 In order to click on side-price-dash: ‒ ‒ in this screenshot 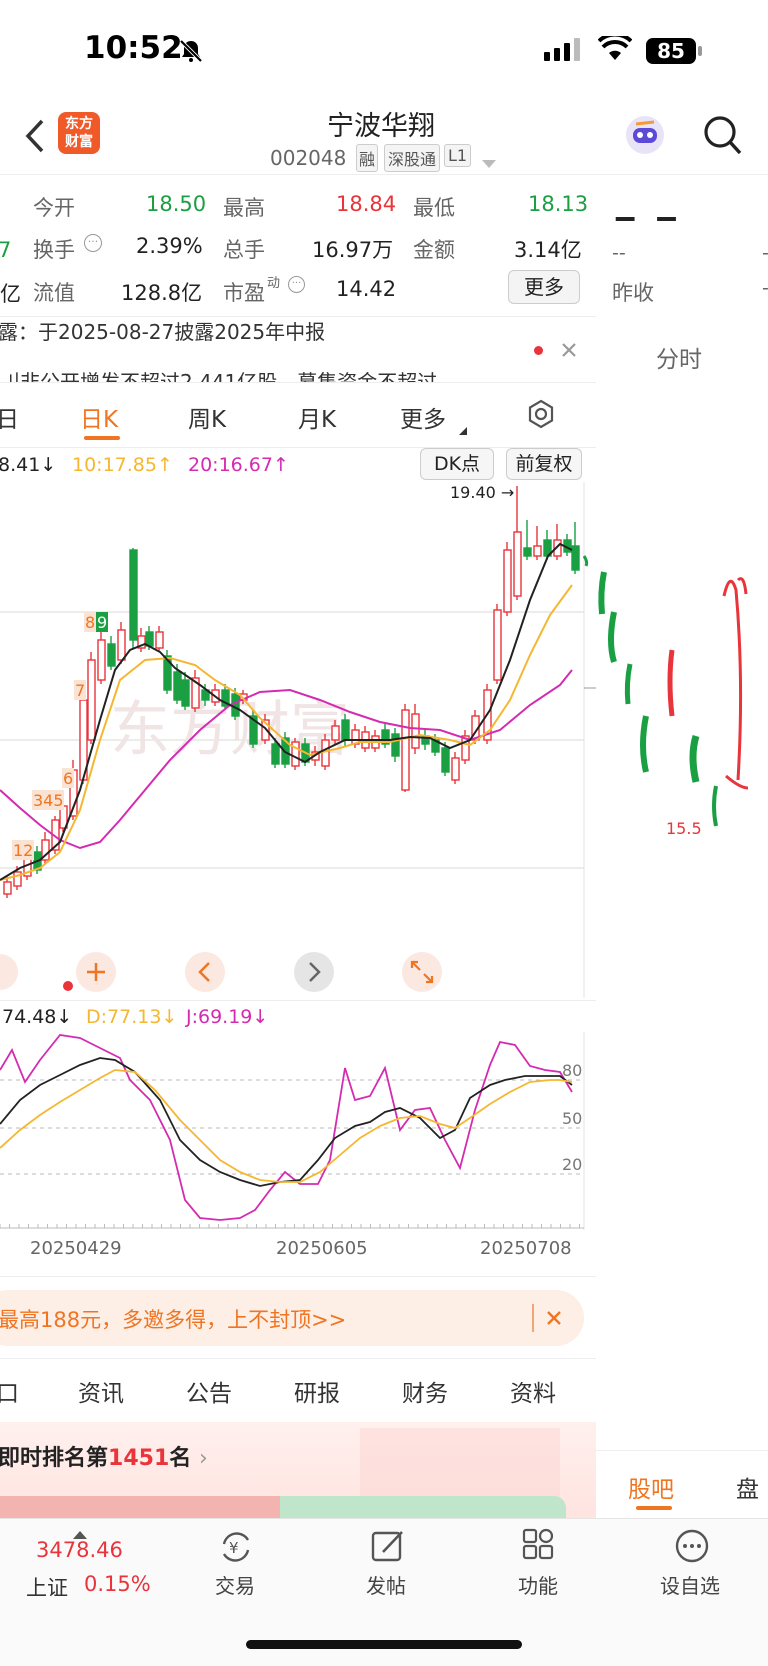, I will do `click(648, 217)`.